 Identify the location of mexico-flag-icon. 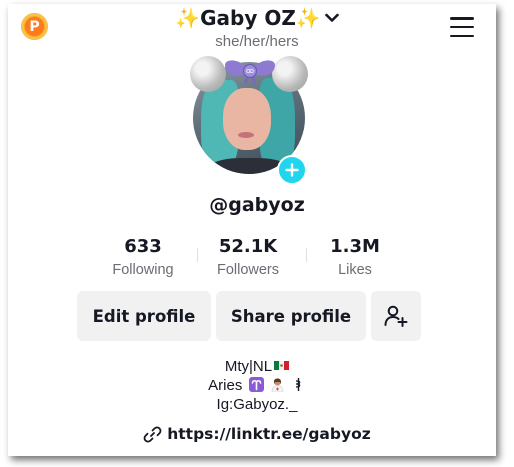
(282, 365).